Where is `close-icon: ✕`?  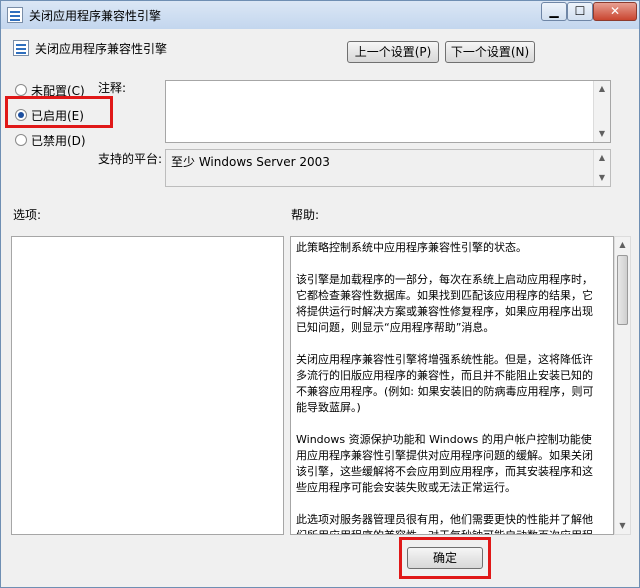 close-icon: ✕ is located at coordinates (615, 11).